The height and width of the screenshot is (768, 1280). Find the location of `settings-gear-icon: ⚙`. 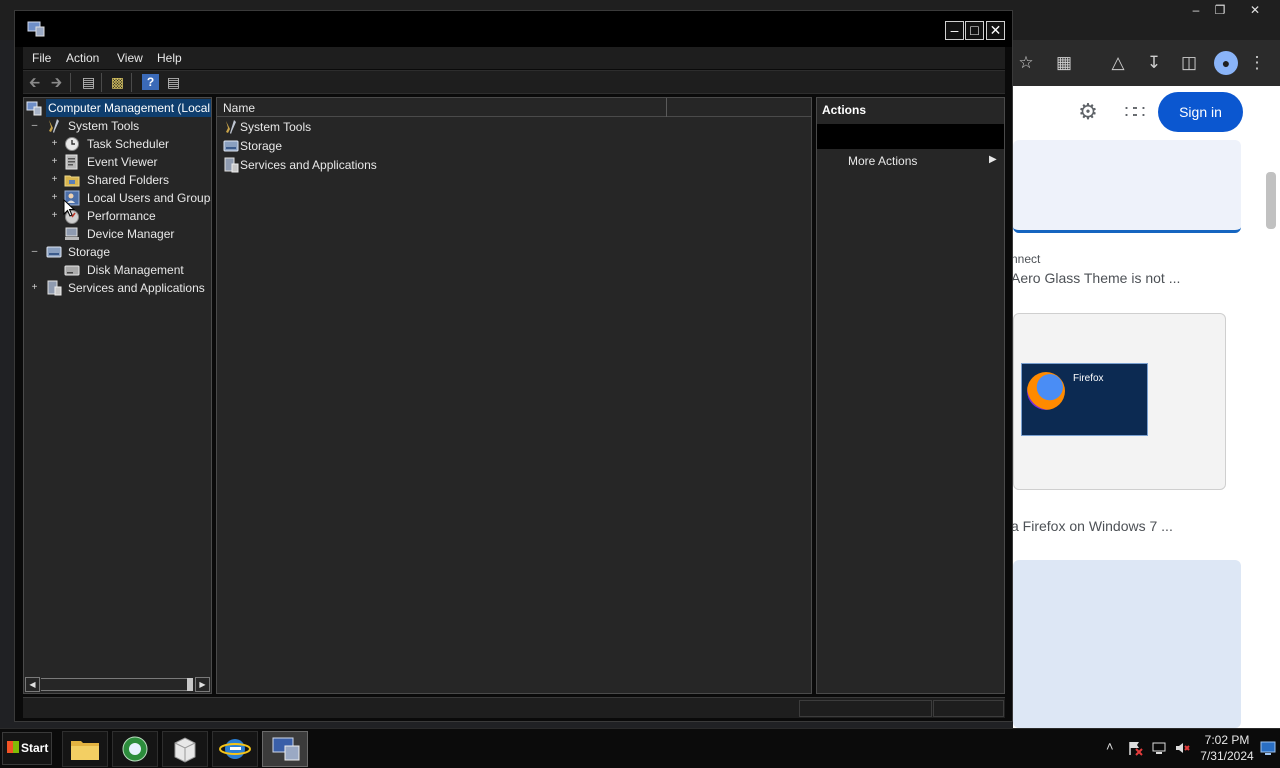

settings-gear-icon: ⚙ is located at coordinates (1088, 112).